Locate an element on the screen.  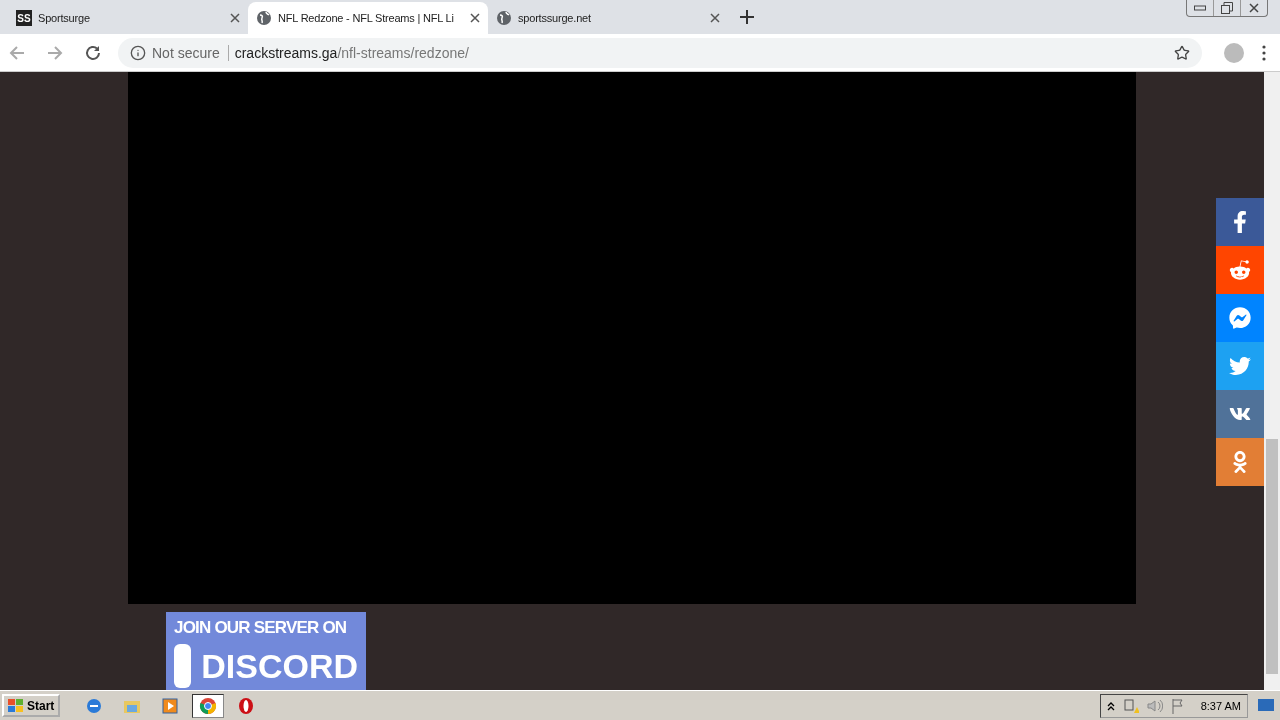
banner-title: DISCORD is located at coordinates (279, 666).